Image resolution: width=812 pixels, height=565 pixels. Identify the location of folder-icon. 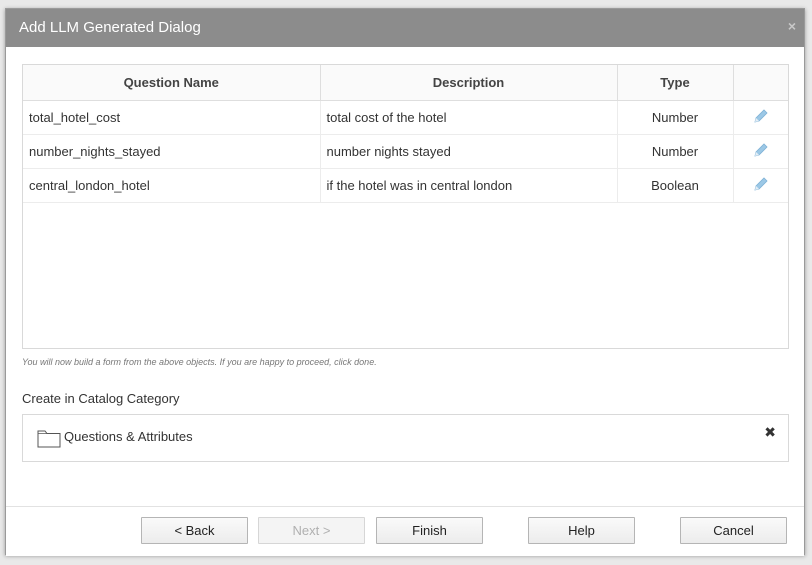
(49, 438).